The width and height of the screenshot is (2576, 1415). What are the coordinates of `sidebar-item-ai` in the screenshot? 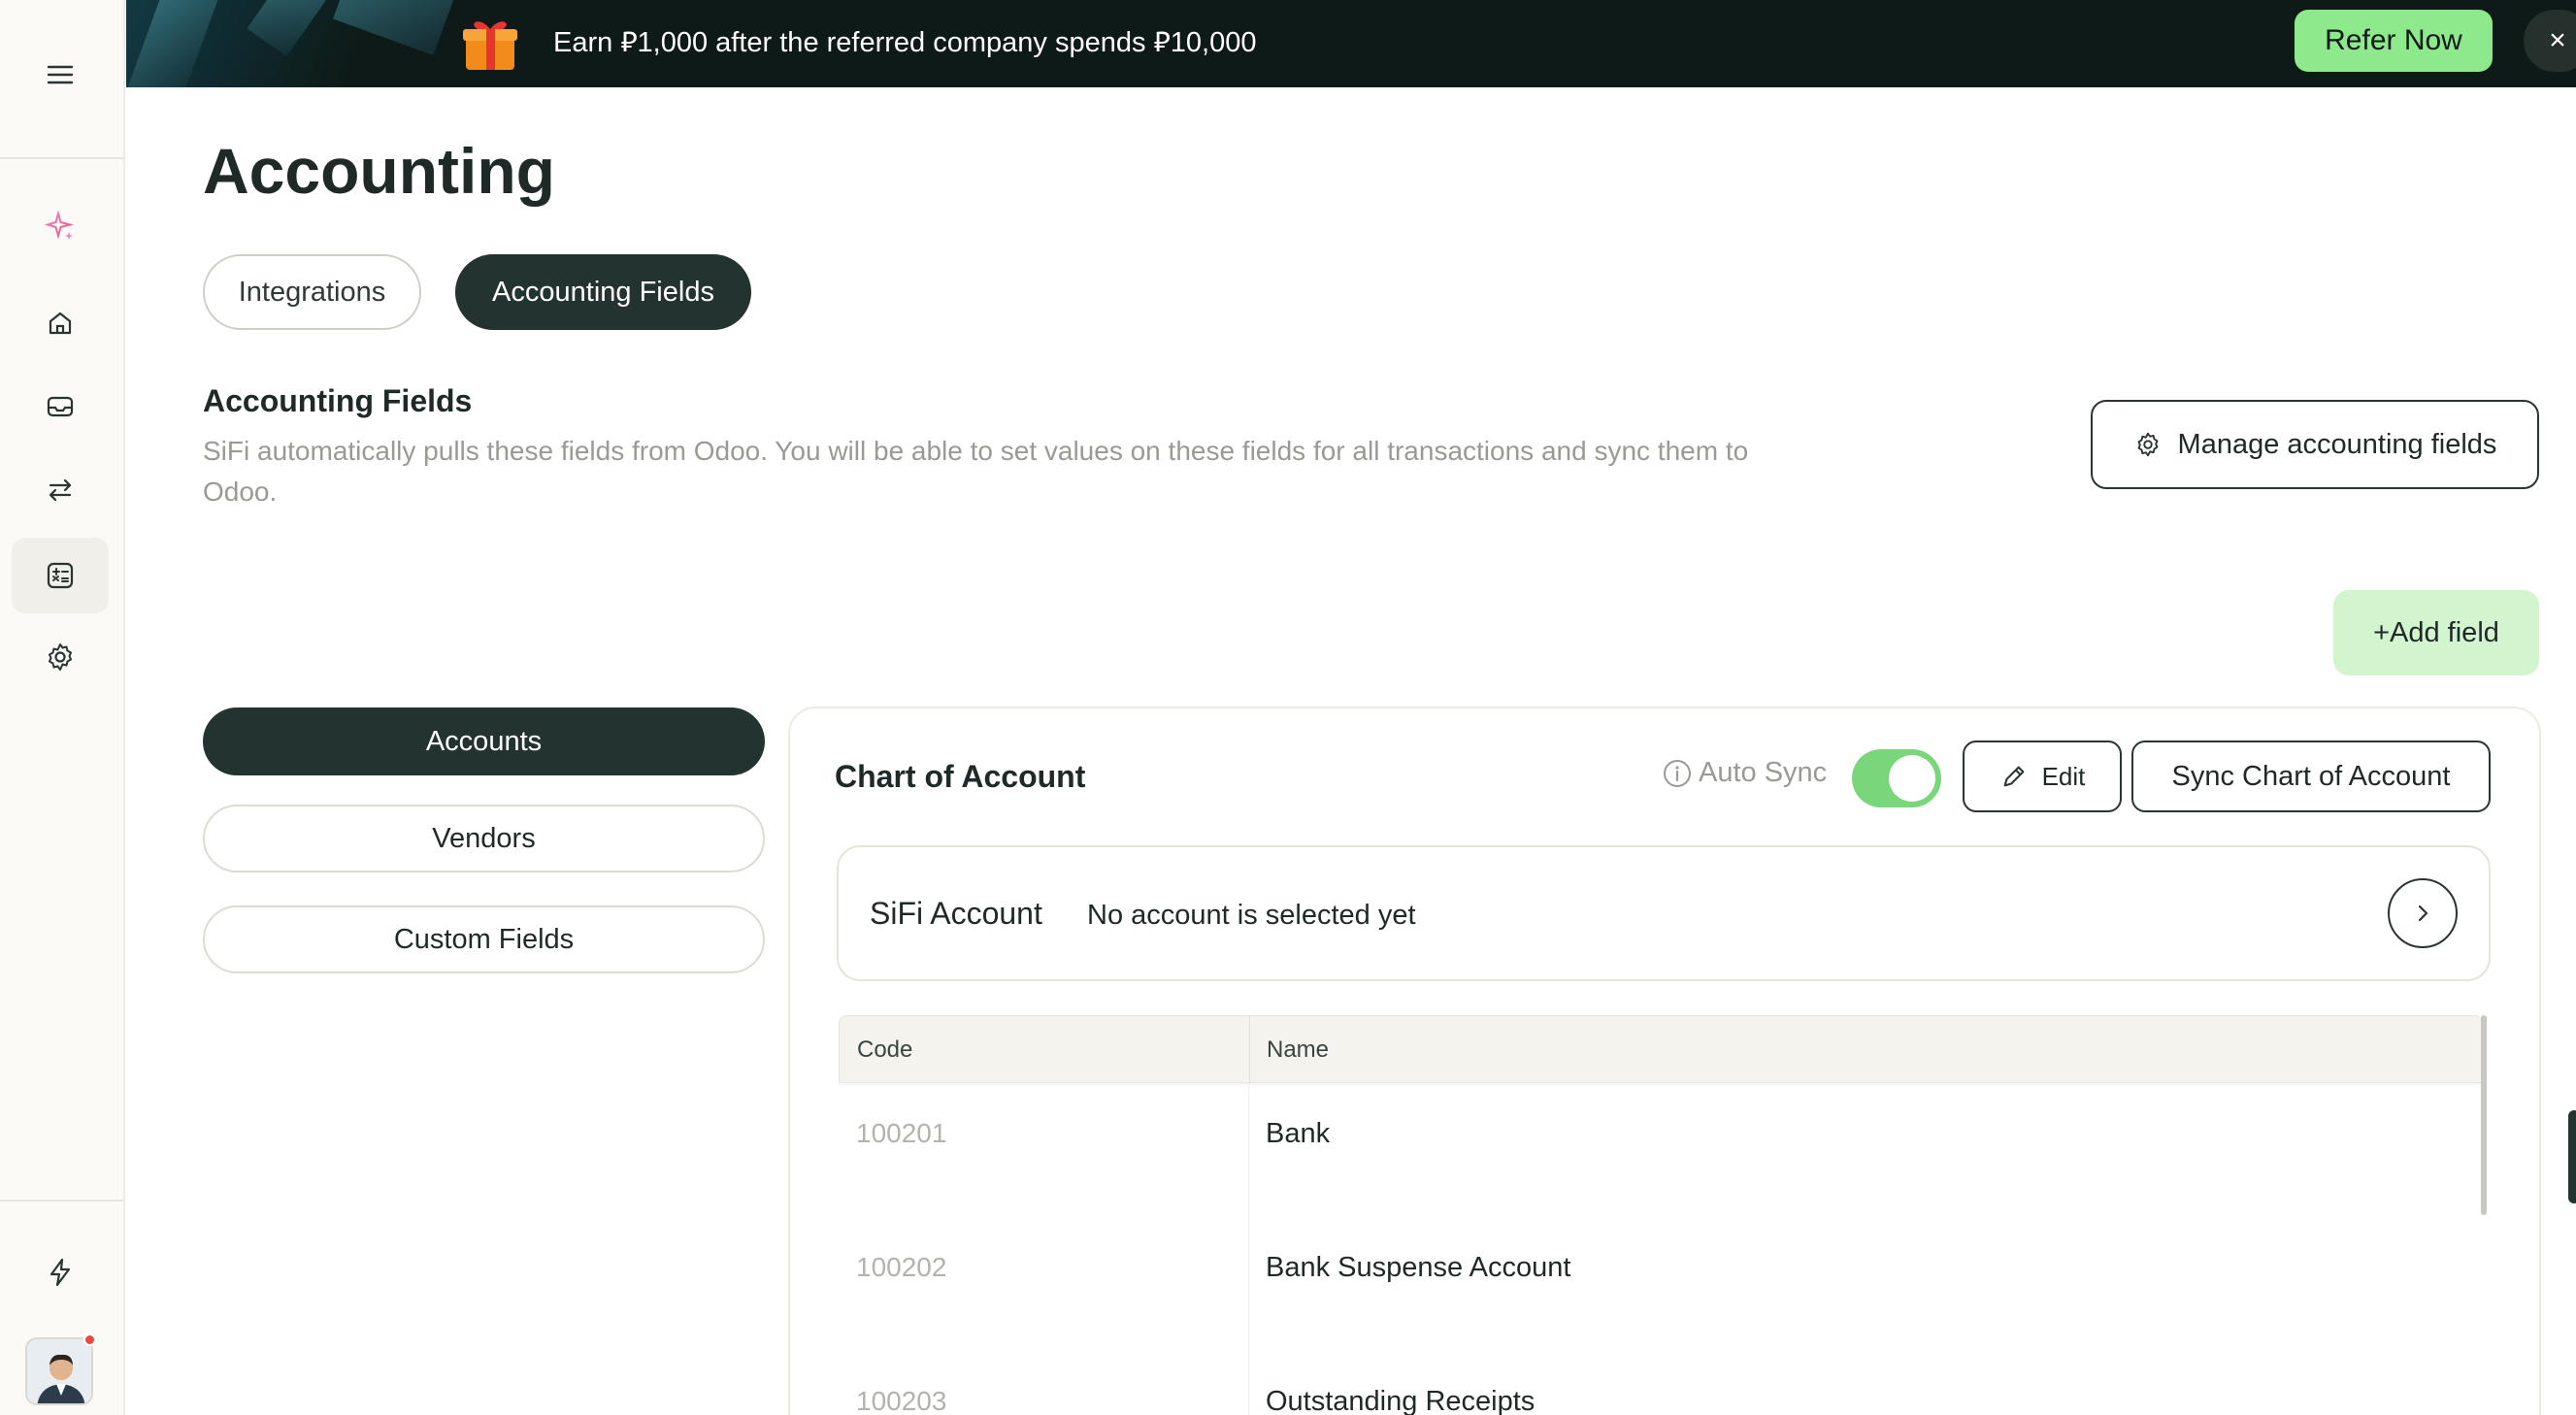 It's located at (60, 226).